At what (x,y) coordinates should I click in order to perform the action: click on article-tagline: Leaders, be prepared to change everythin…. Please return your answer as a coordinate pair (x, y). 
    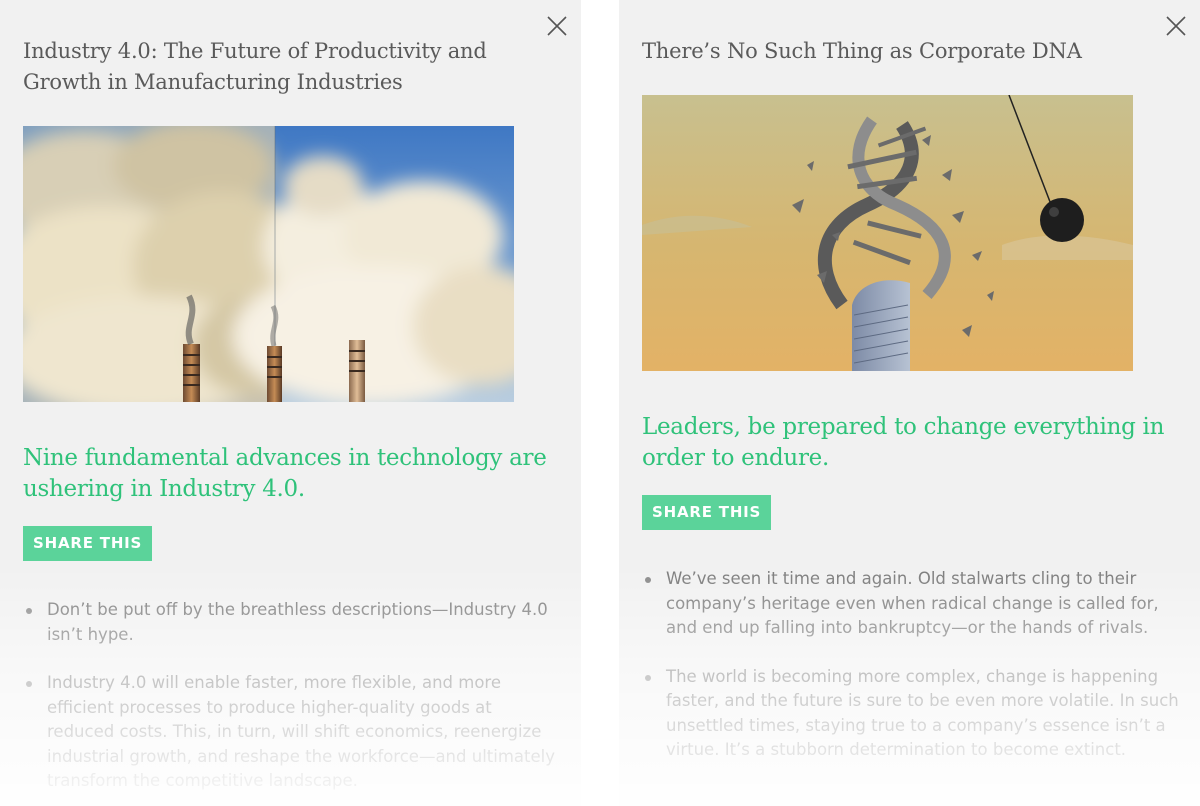
    Looking at the image, I should click on (903, 442).